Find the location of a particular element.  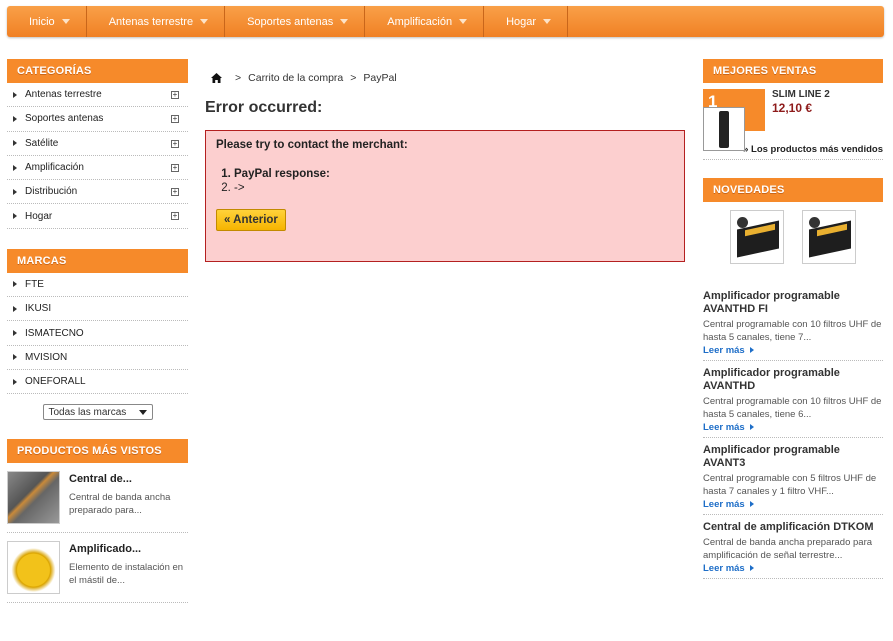

best-sellers-header: MEJORES VENTAS is located at coordinates (793, 71).